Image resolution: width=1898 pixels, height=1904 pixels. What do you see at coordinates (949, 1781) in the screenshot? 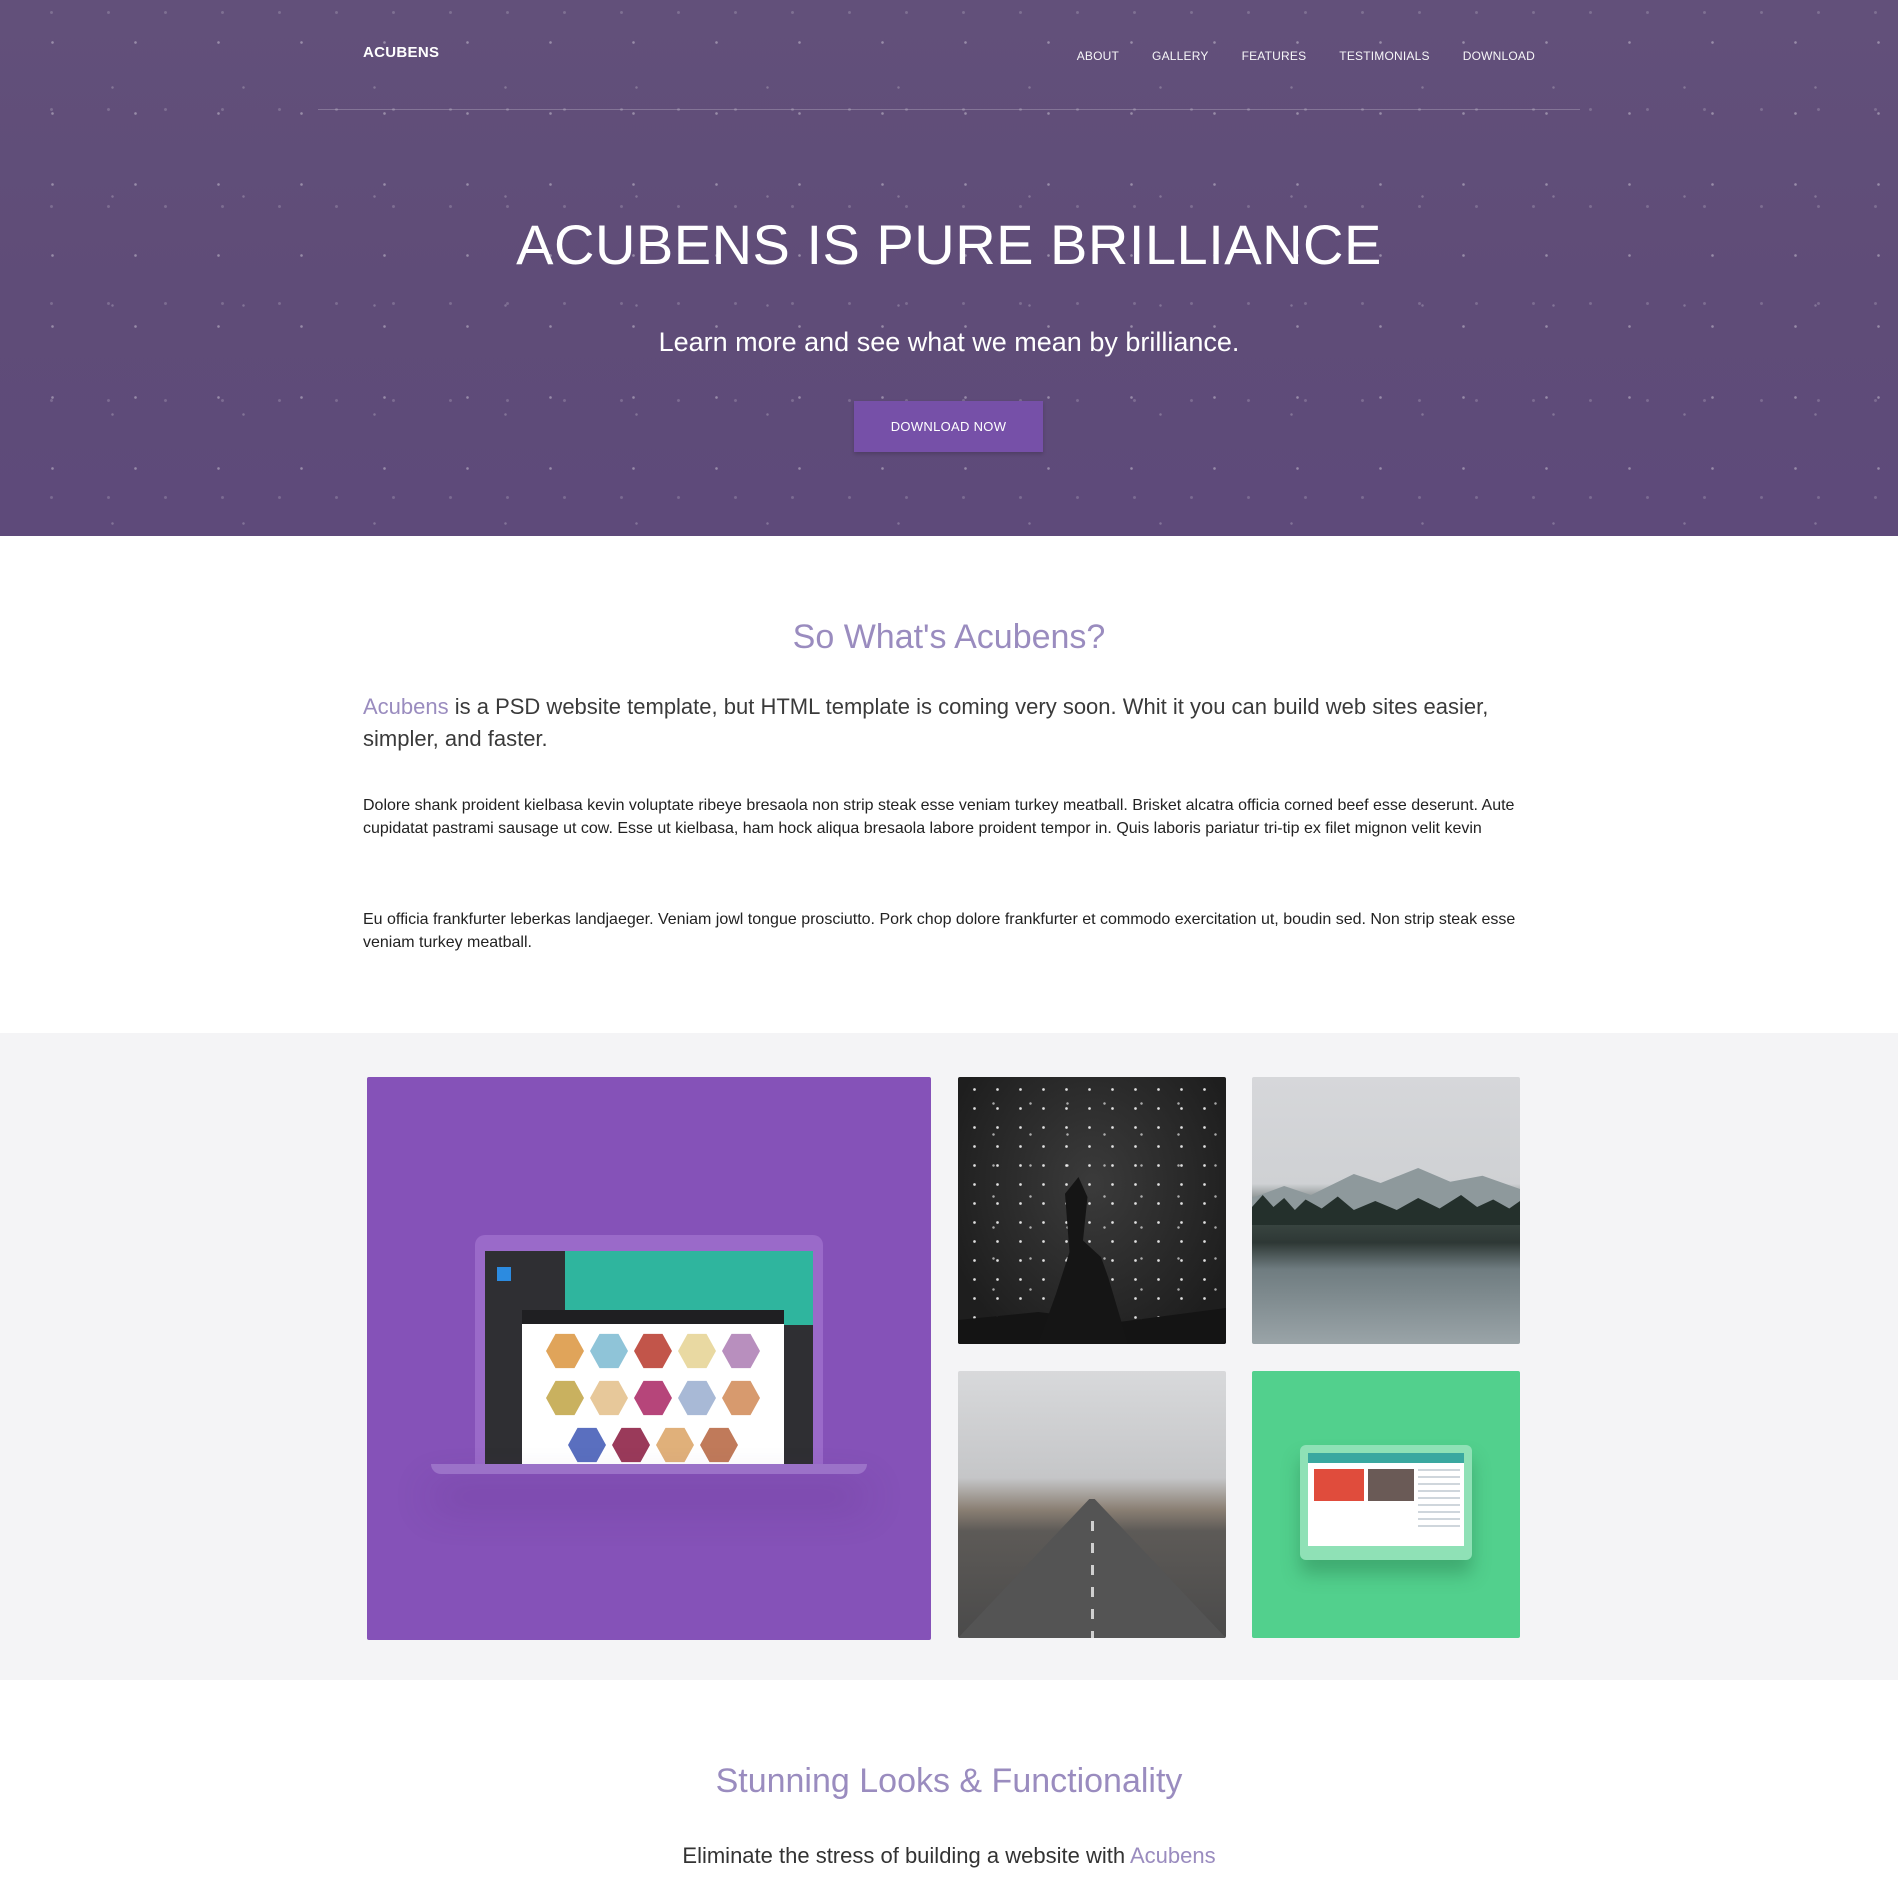
I see `features-title: Stunning Looks & Functionality` at bounding box center [949, 1781].